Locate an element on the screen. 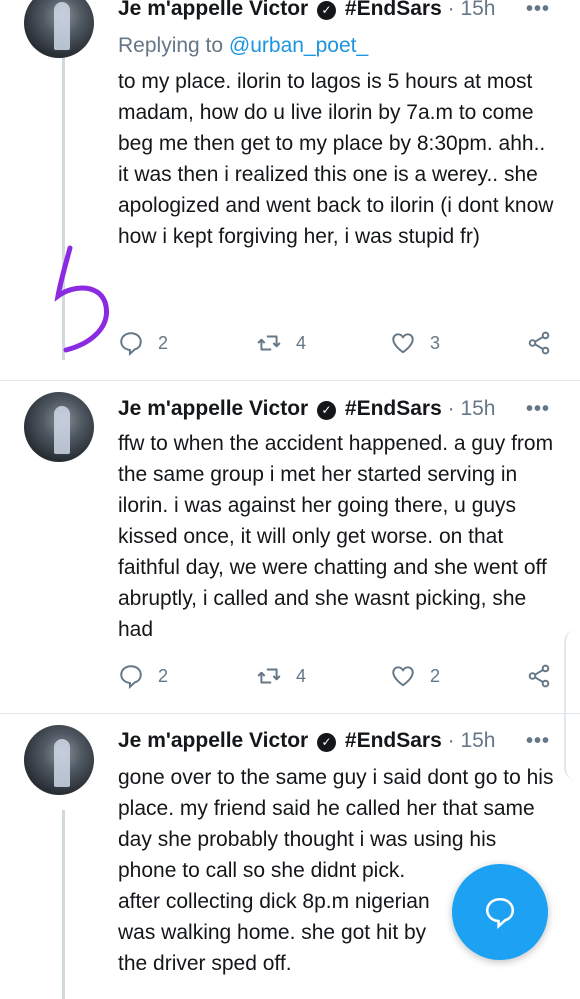  action-bar: 2 4 2 is located at coordinates (338, 678).